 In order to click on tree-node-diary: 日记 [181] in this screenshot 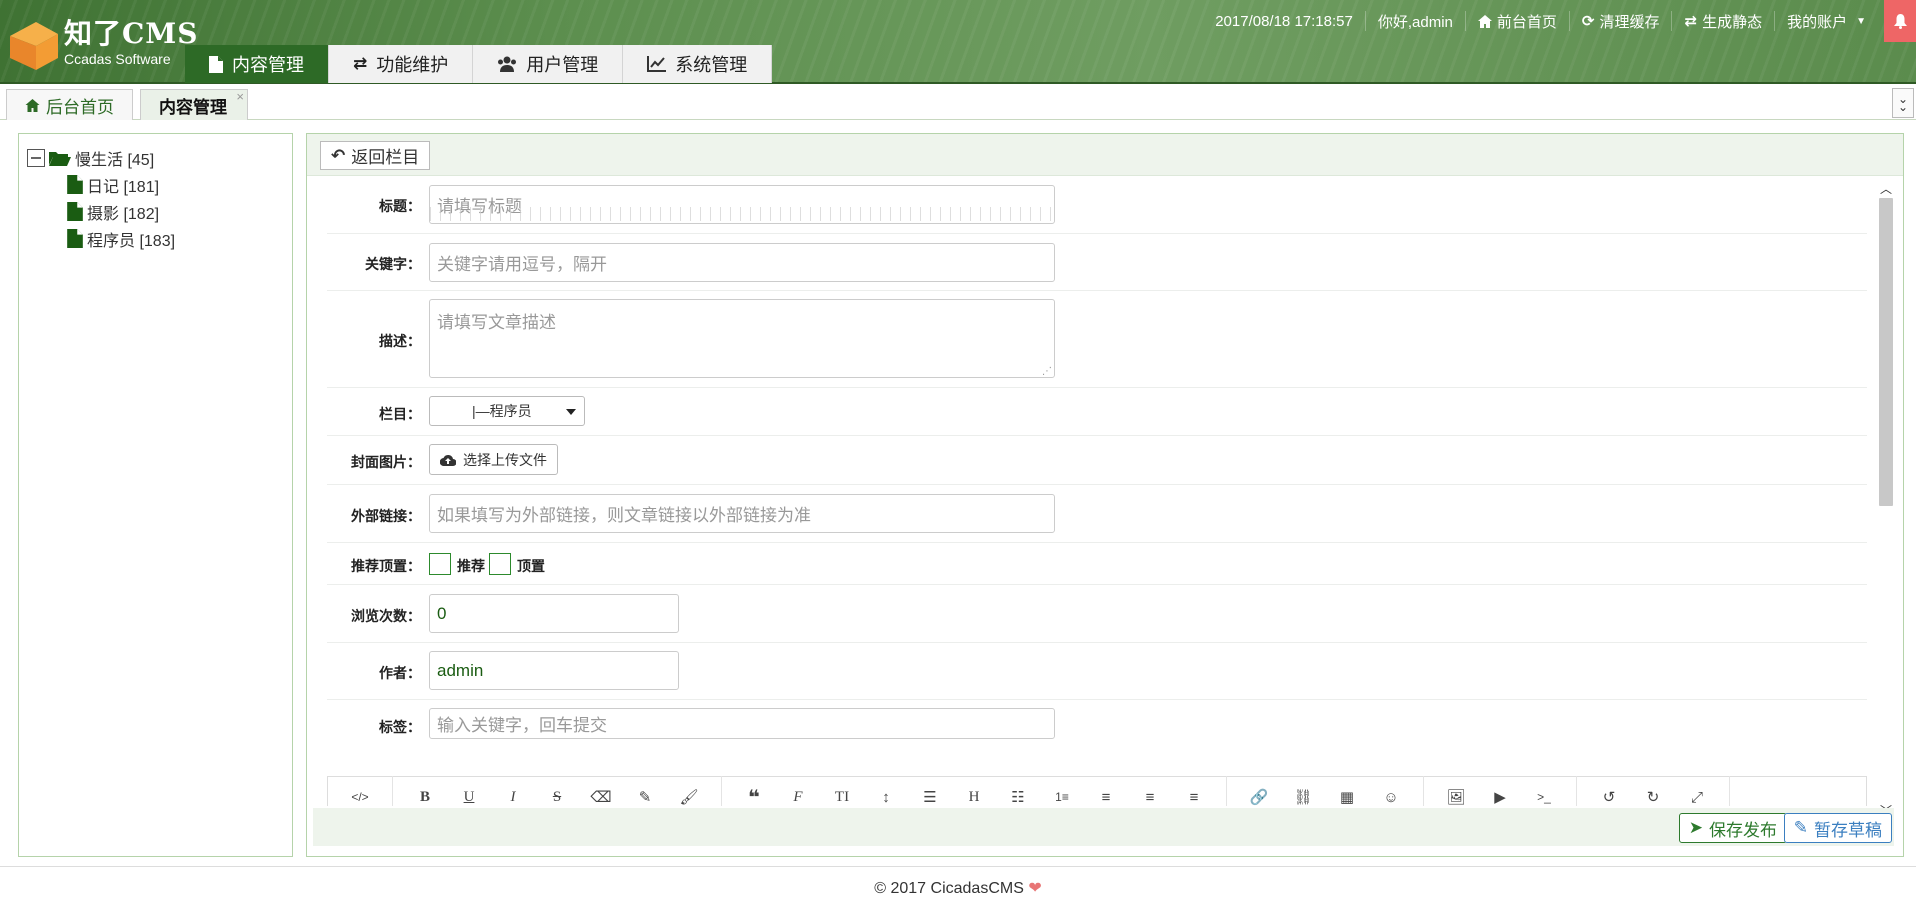, I will do `click(179, 184)`.